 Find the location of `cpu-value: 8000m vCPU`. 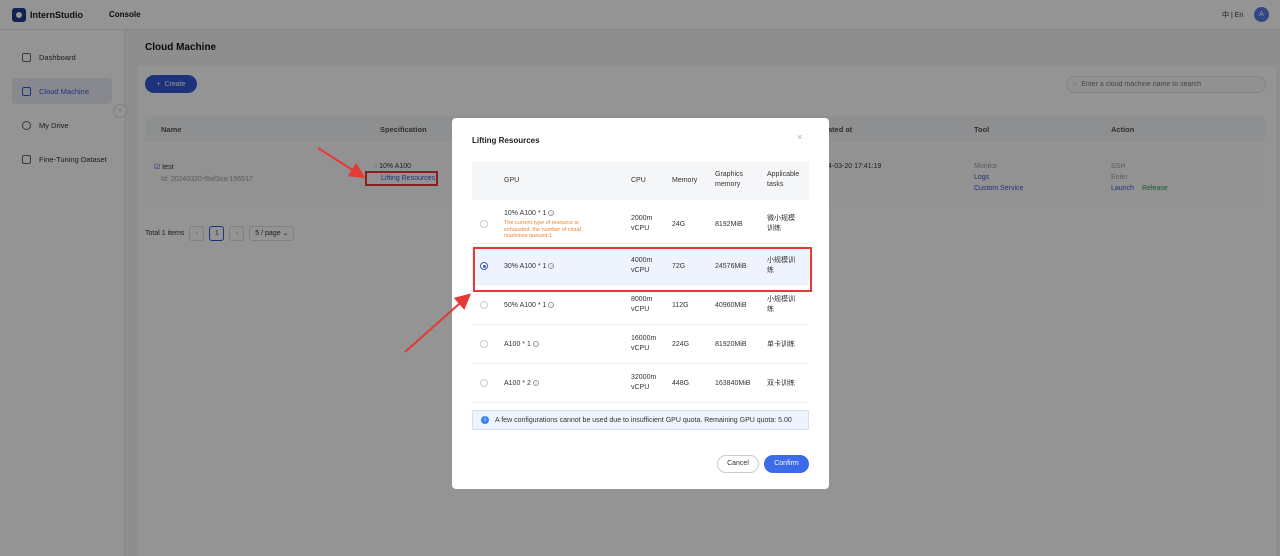

cpu-value: 8000m vCPU is located at coordinates (642, 304).